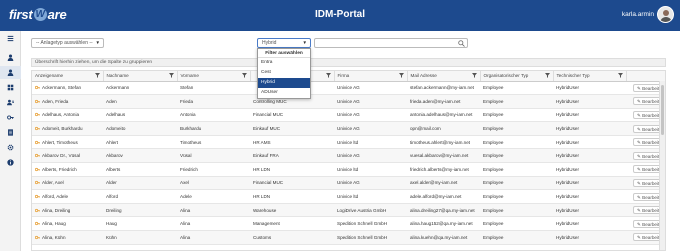  What do you see at coordinates (441, 115) in the screenshot?
I see `cell-value: antonia.adelhaus@my-iam.net` at bounding box center [441, 115].